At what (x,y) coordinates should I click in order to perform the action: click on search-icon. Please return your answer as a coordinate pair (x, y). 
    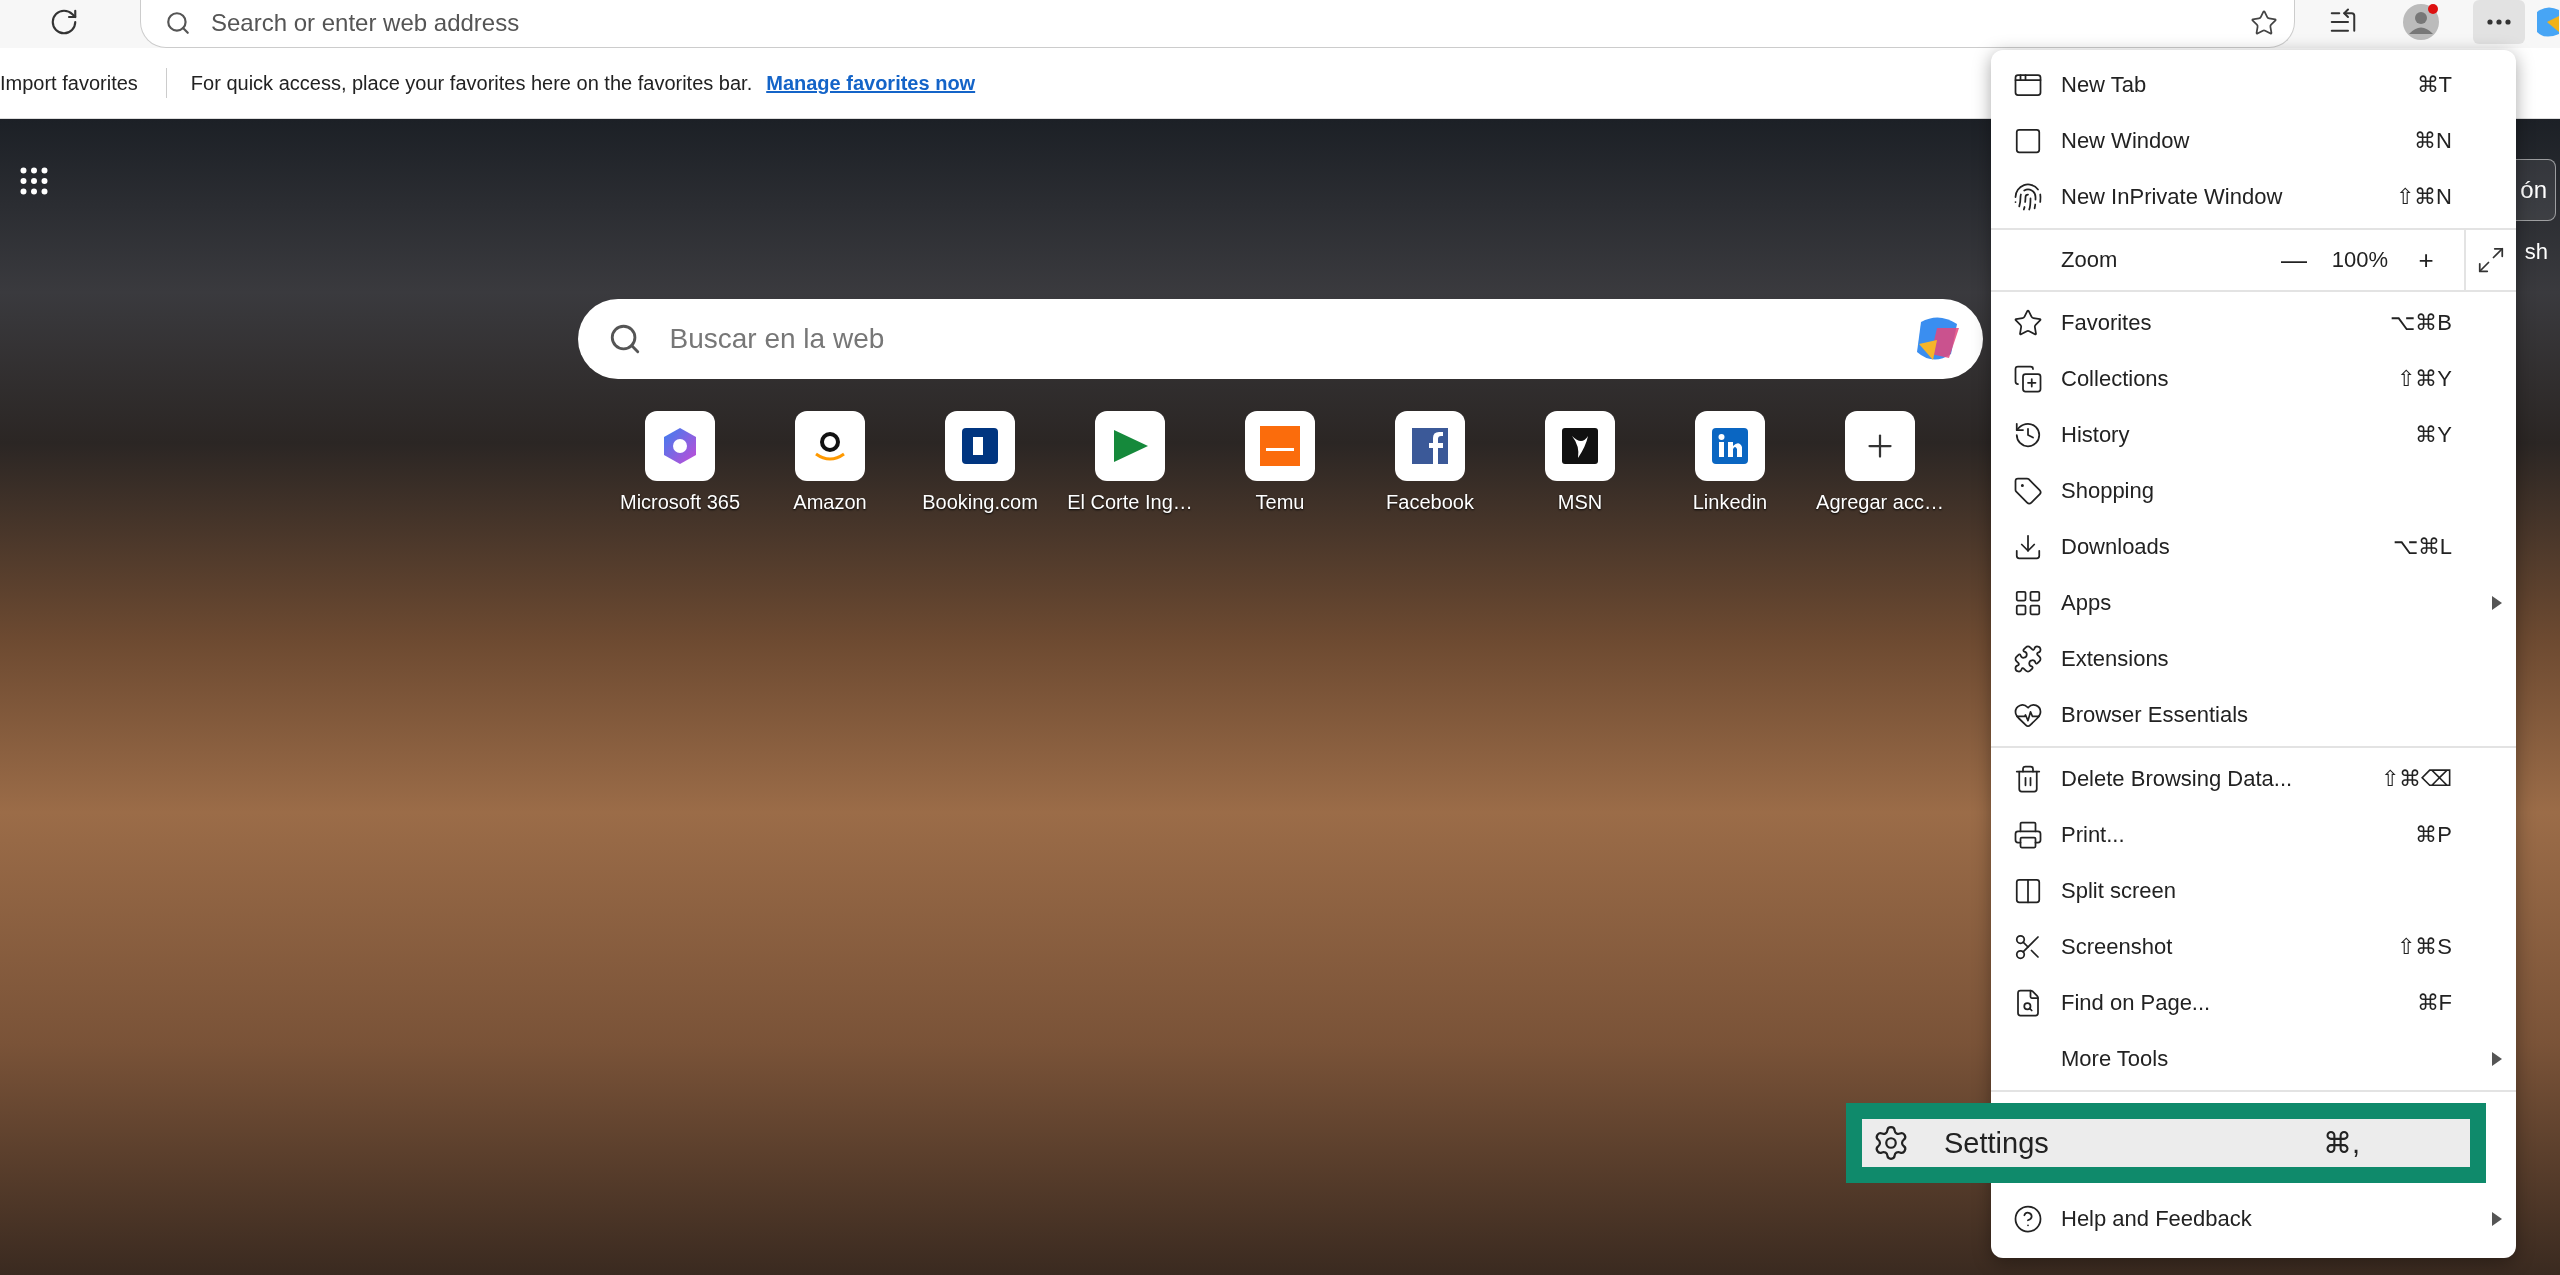
    Looking at the image, I should click on (178, 22).